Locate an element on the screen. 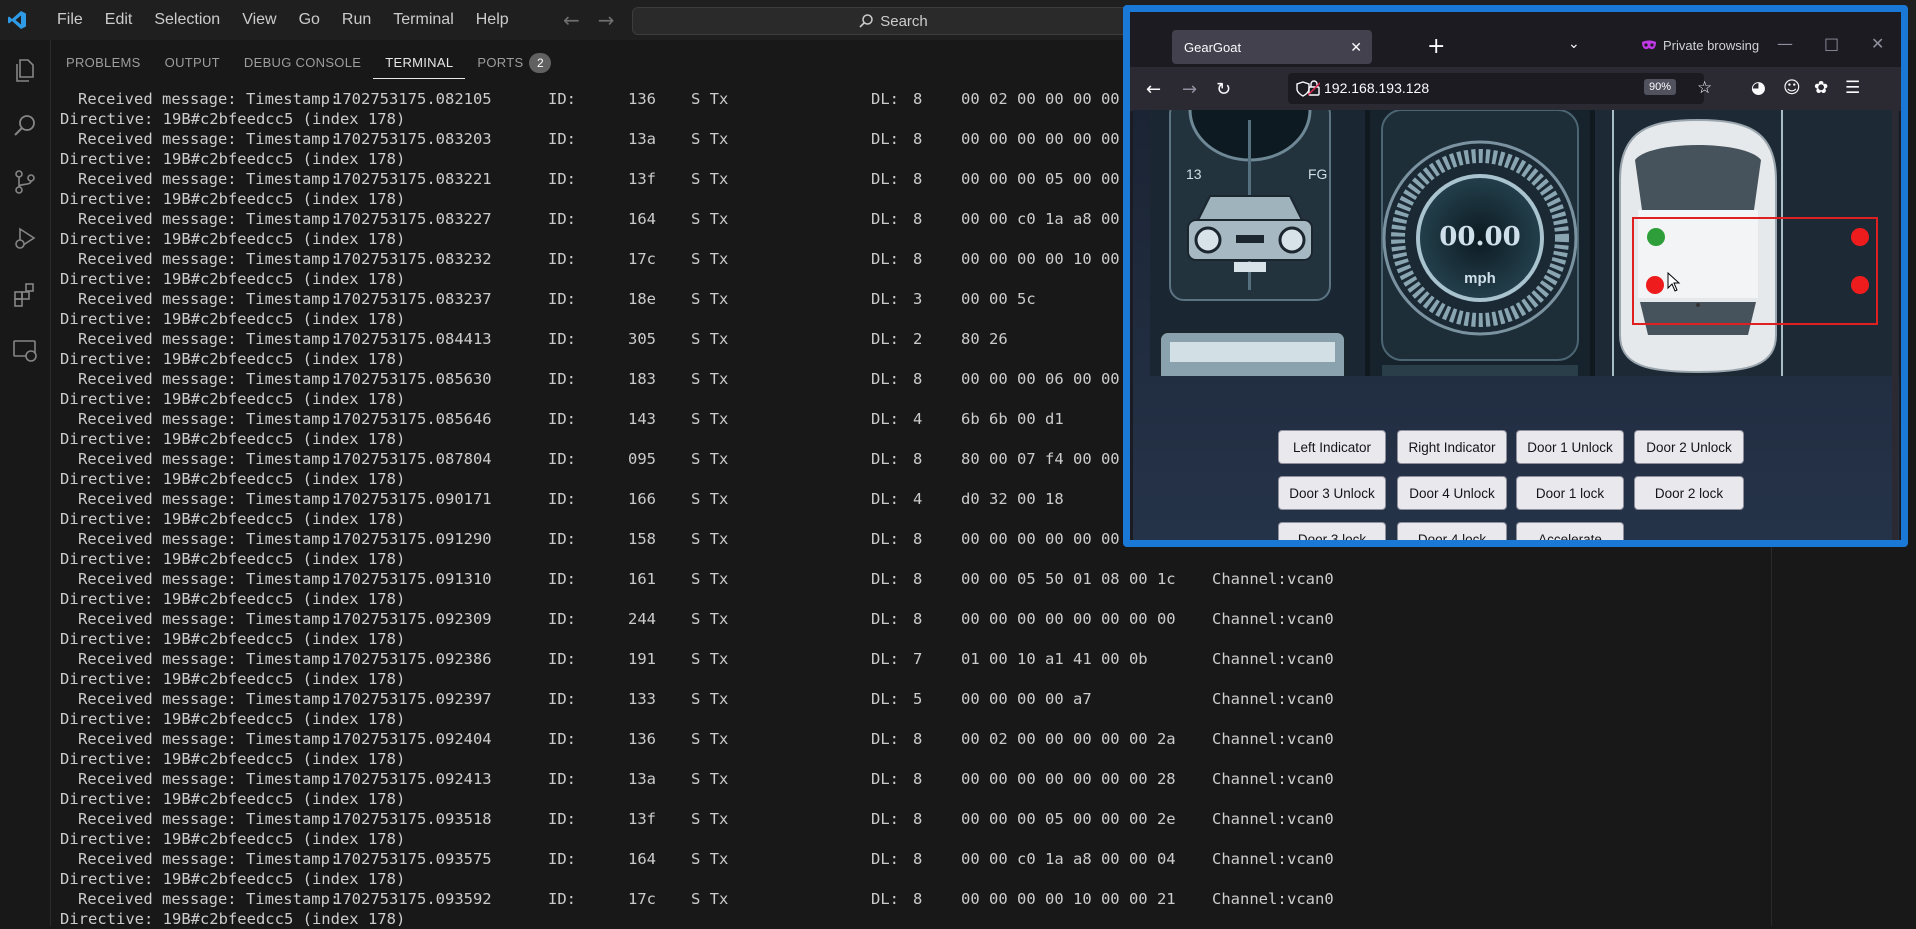 This screenshot has height=929, width=1916. message-id: 13a is located at coordinates (642, 139).